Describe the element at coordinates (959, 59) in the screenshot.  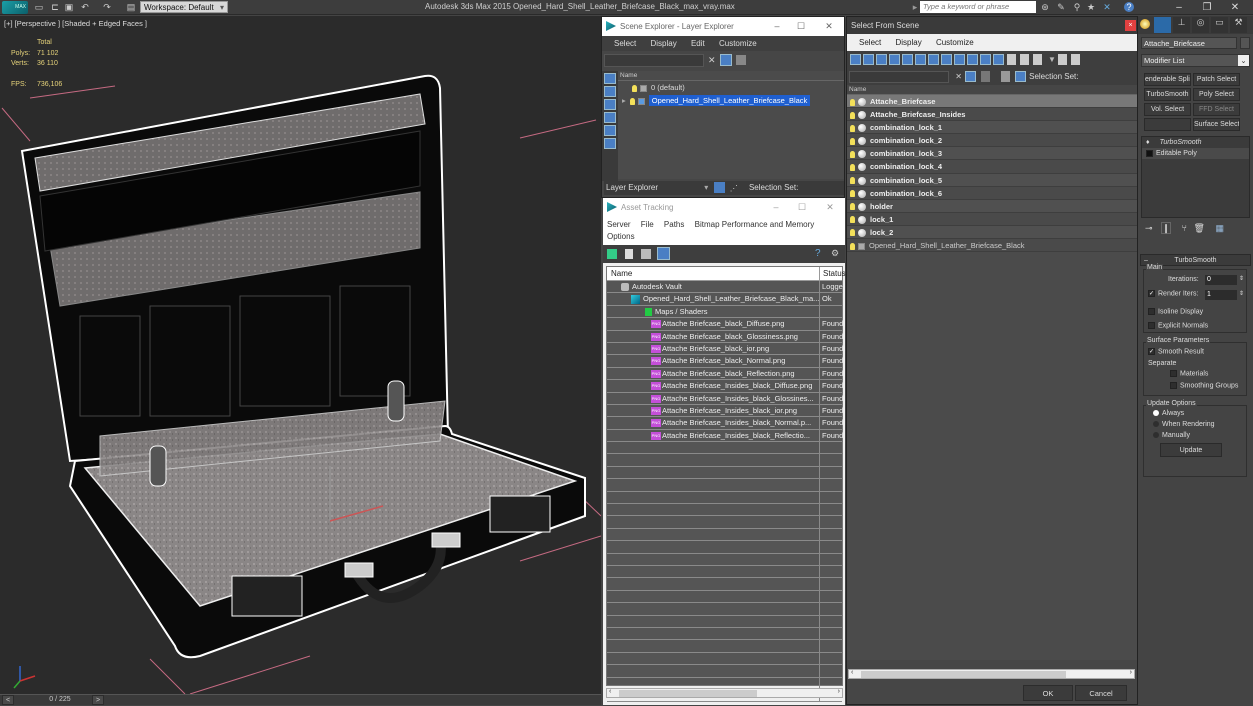
I see `bones-filter-icon` at that location.